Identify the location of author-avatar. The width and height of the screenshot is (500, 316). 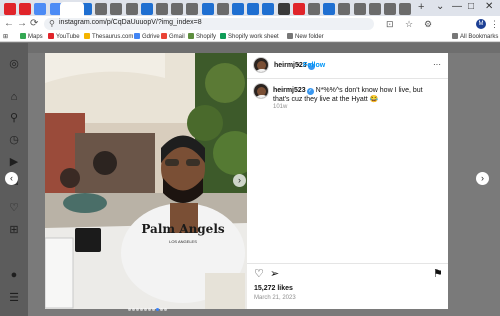
(261, 65).